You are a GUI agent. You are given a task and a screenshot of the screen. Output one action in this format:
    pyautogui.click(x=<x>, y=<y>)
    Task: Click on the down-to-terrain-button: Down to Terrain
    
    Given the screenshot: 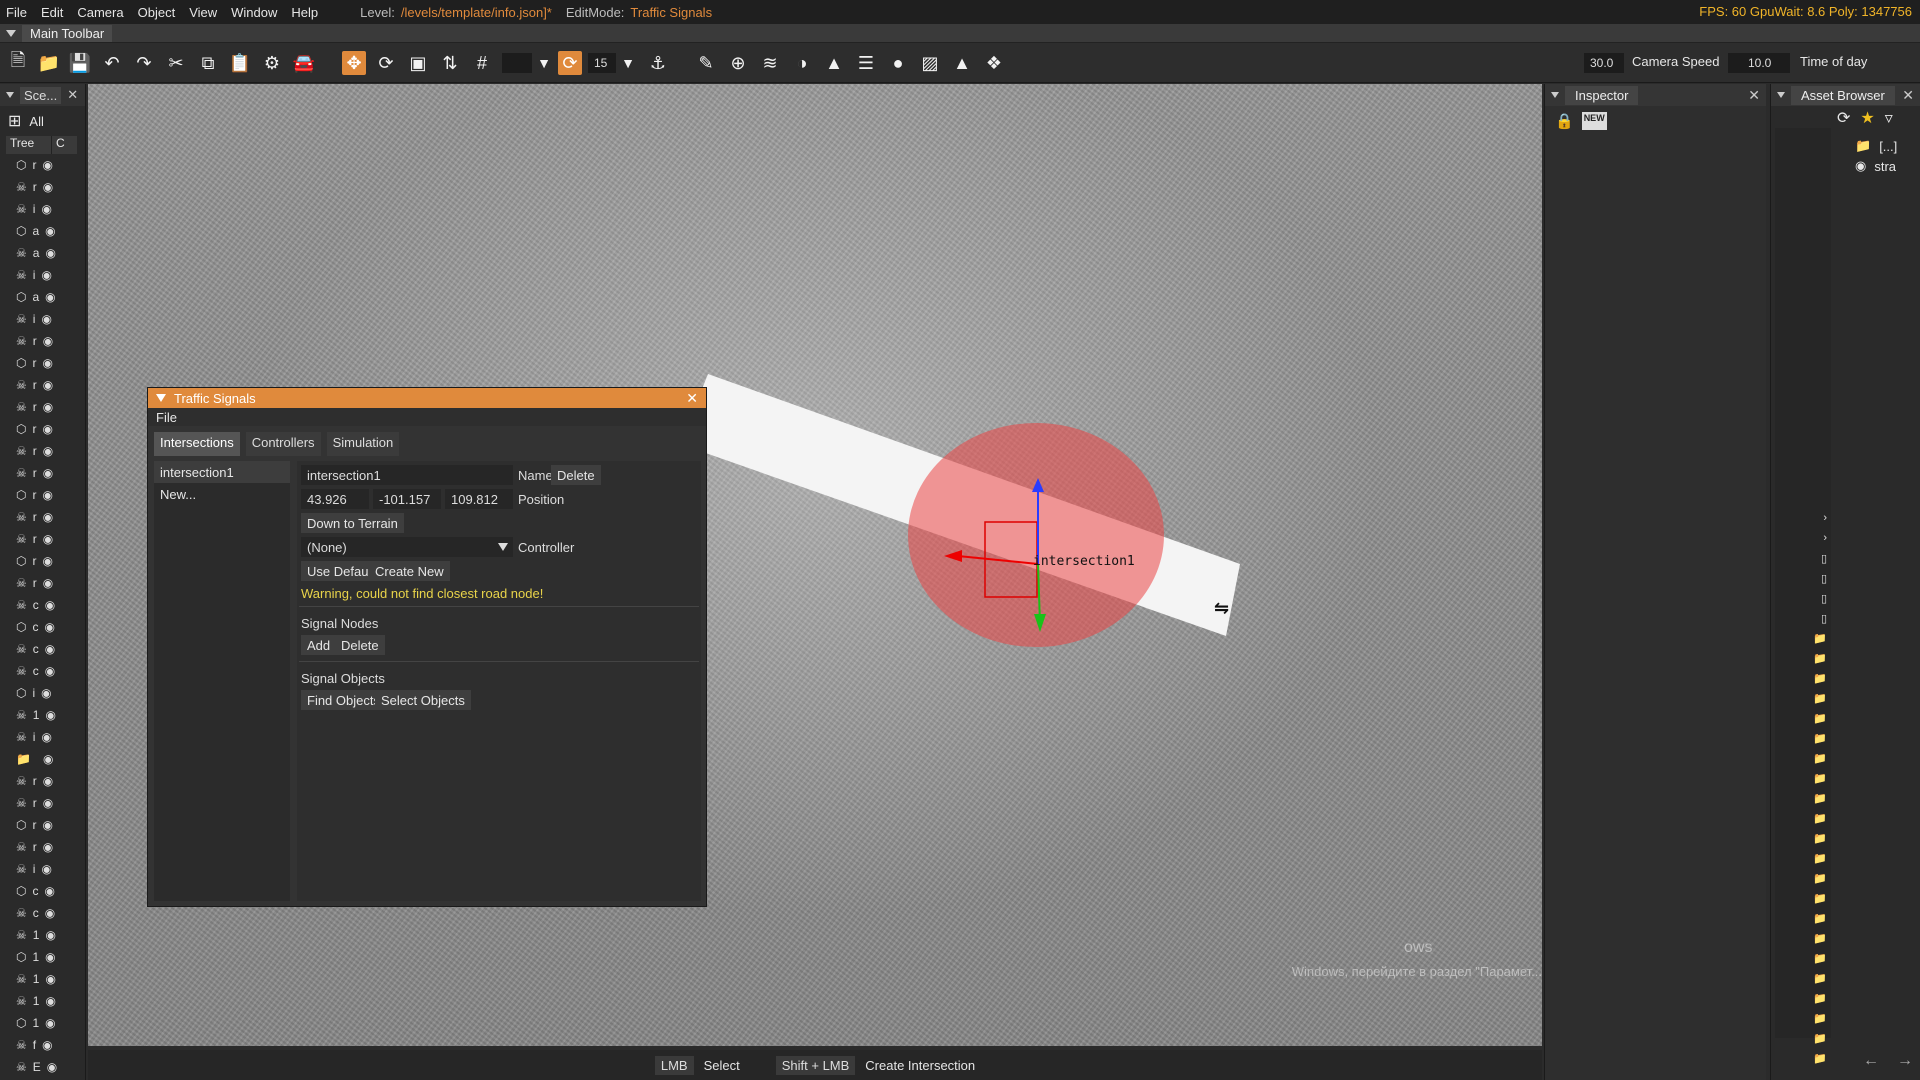 What is the action you would take?
    pyautogui.click(x=352, y=523)
    